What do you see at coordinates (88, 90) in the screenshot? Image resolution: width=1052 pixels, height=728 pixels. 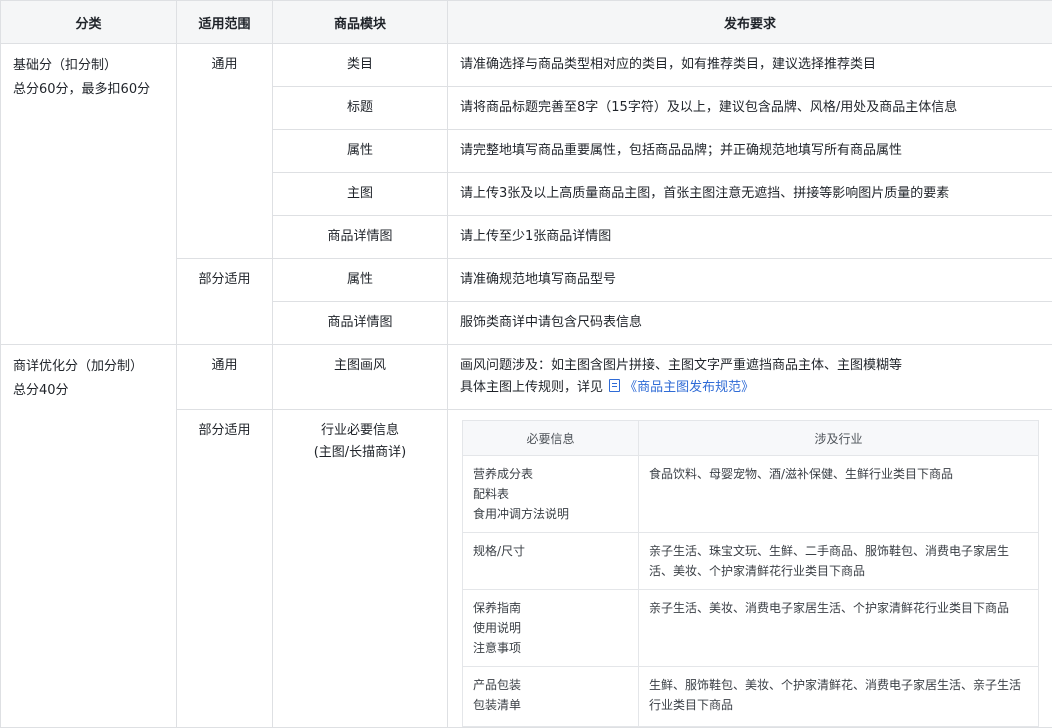 I see `category-total: 总分60分，最多扣60分` at bounding box center [88, 90].